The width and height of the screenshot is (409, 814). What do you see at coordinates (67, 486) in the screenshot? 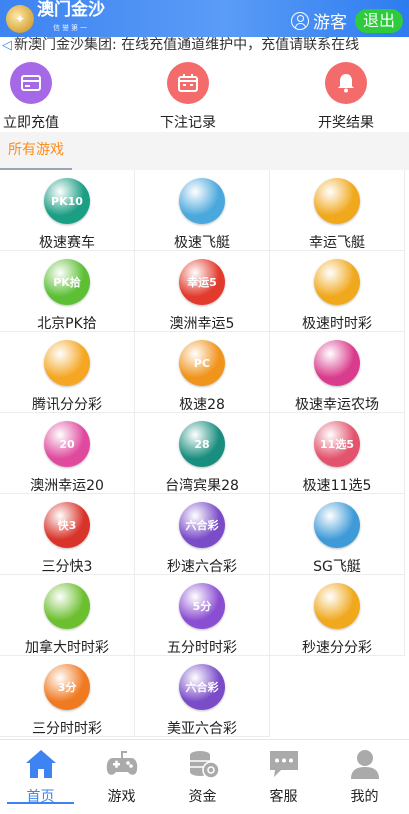
I see `game-label: 澳洲幸运20` at bounding box center [67, 486].